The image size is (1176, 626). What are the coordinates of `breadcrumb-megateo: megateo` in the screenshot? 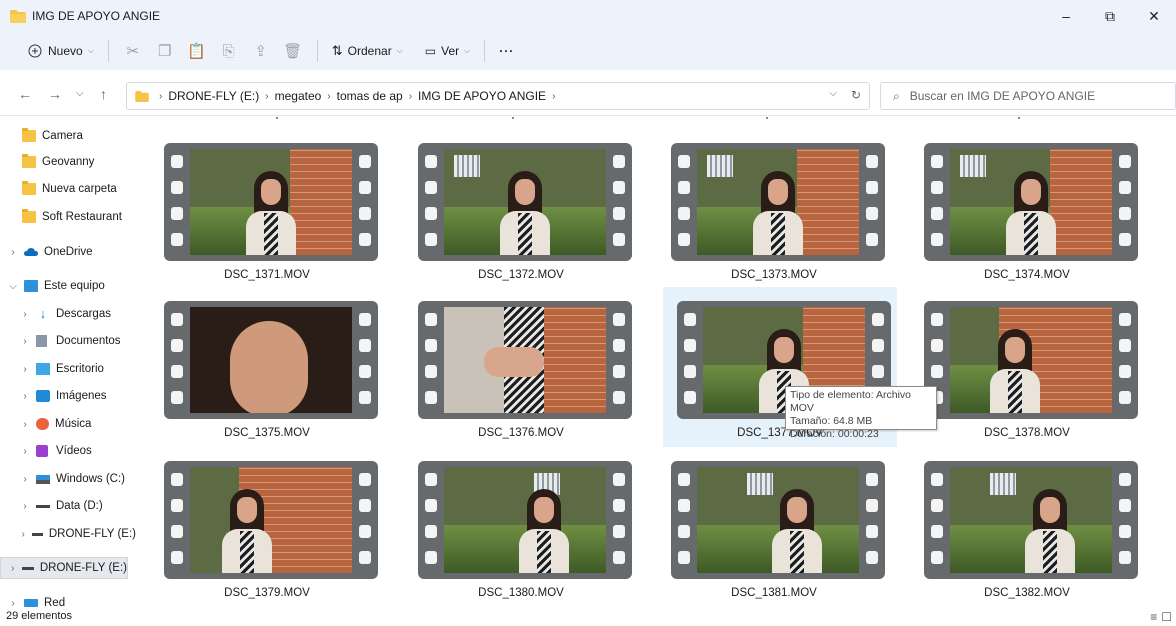 It's located at (298, 96).